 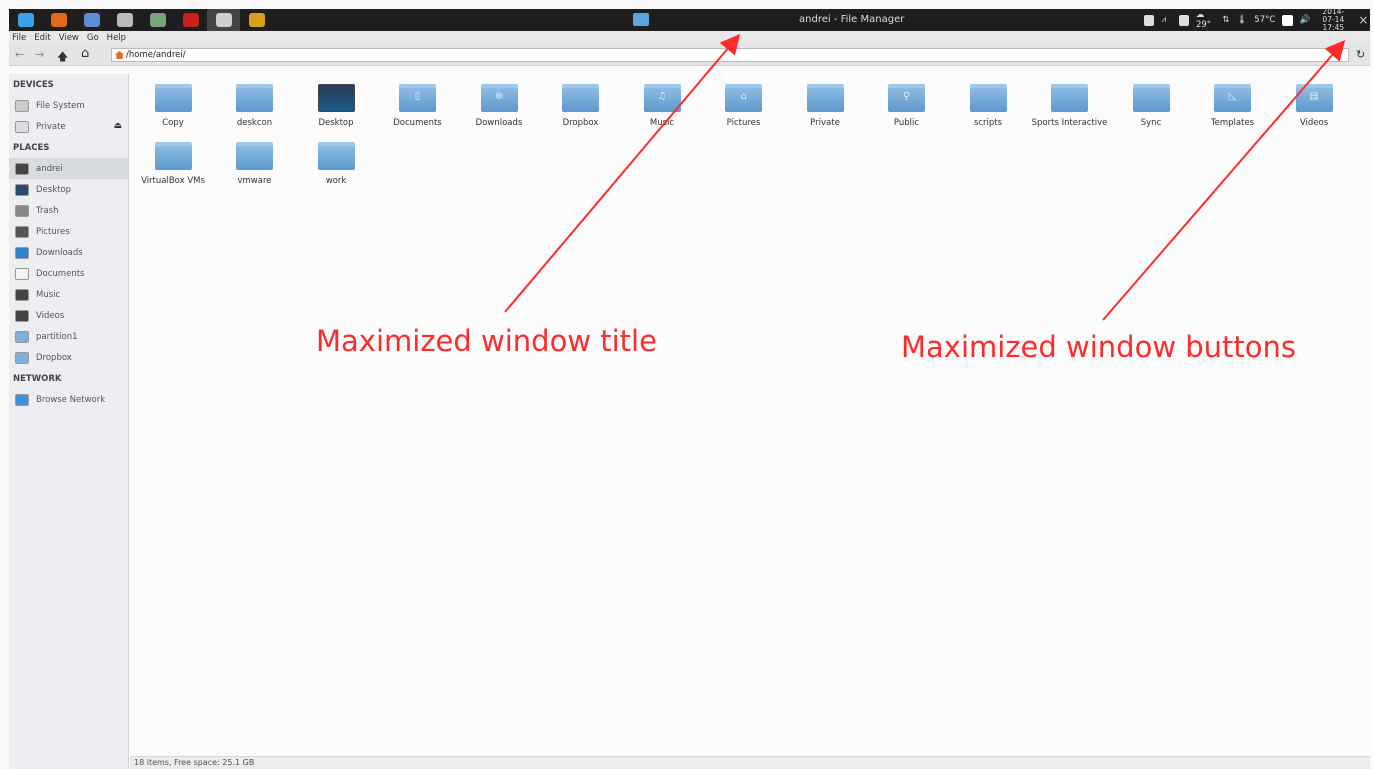 I want to click on network-list: Browse Network, so click(x=68, y=399).